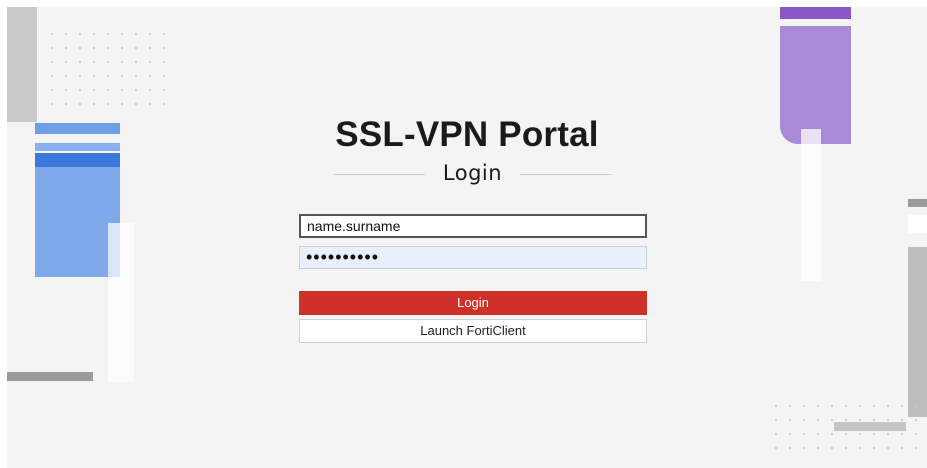 The width and height of the screenshot is (927, 468). What do you see at coordinates (844, 429) in the screenshot?
I see `decorative-dot-grid-bottom-right` at bounding box center [844, 429].